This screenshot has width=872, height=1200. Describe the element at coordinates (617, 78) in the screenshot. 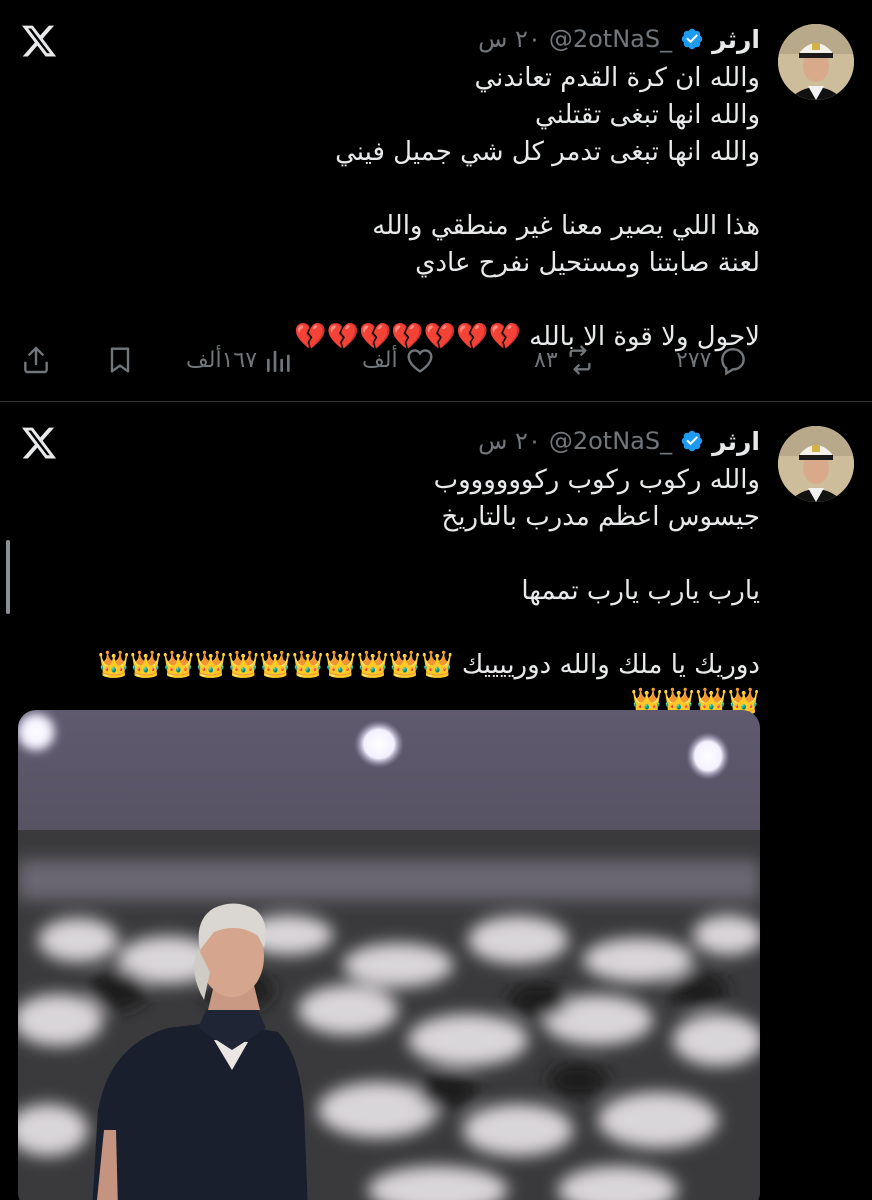

I see `tweet-line: والله ان كرة القدم تعاندني` at that location.